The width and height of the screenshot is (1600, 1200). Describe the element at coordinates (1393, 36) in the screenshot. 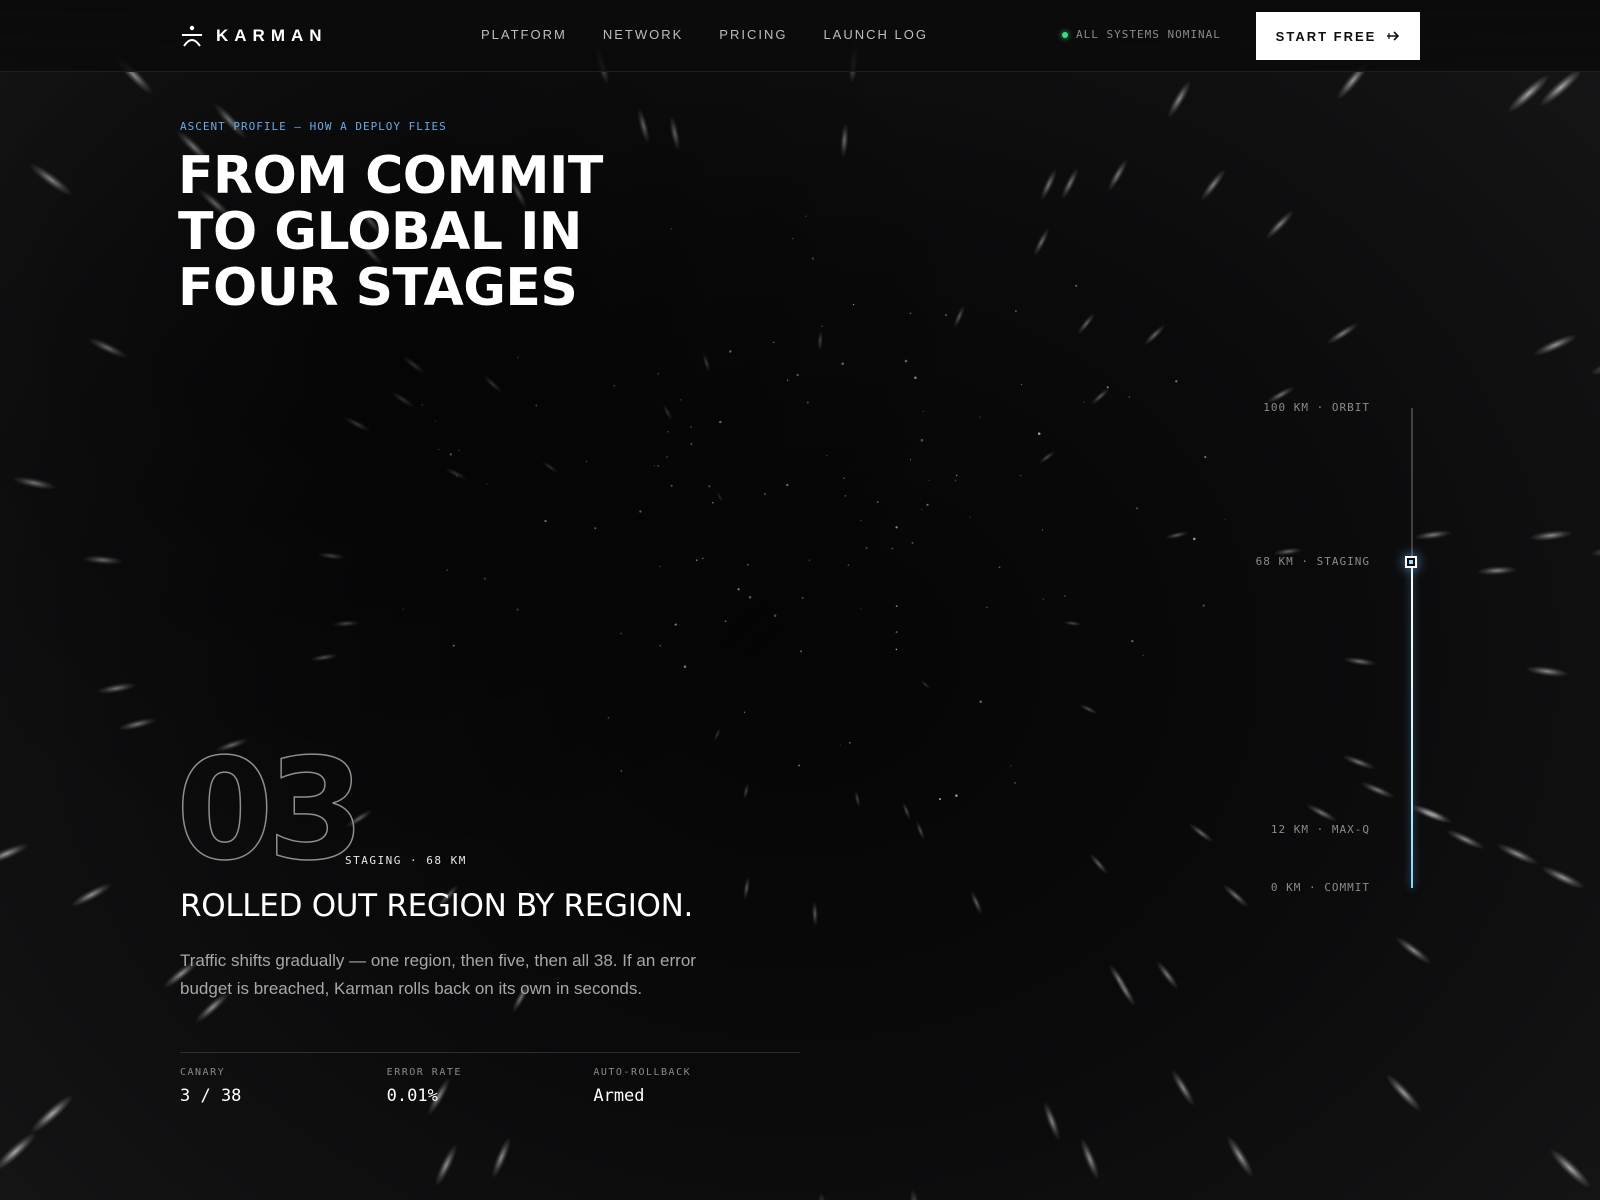

I see `arrow-right-icon` at that location.